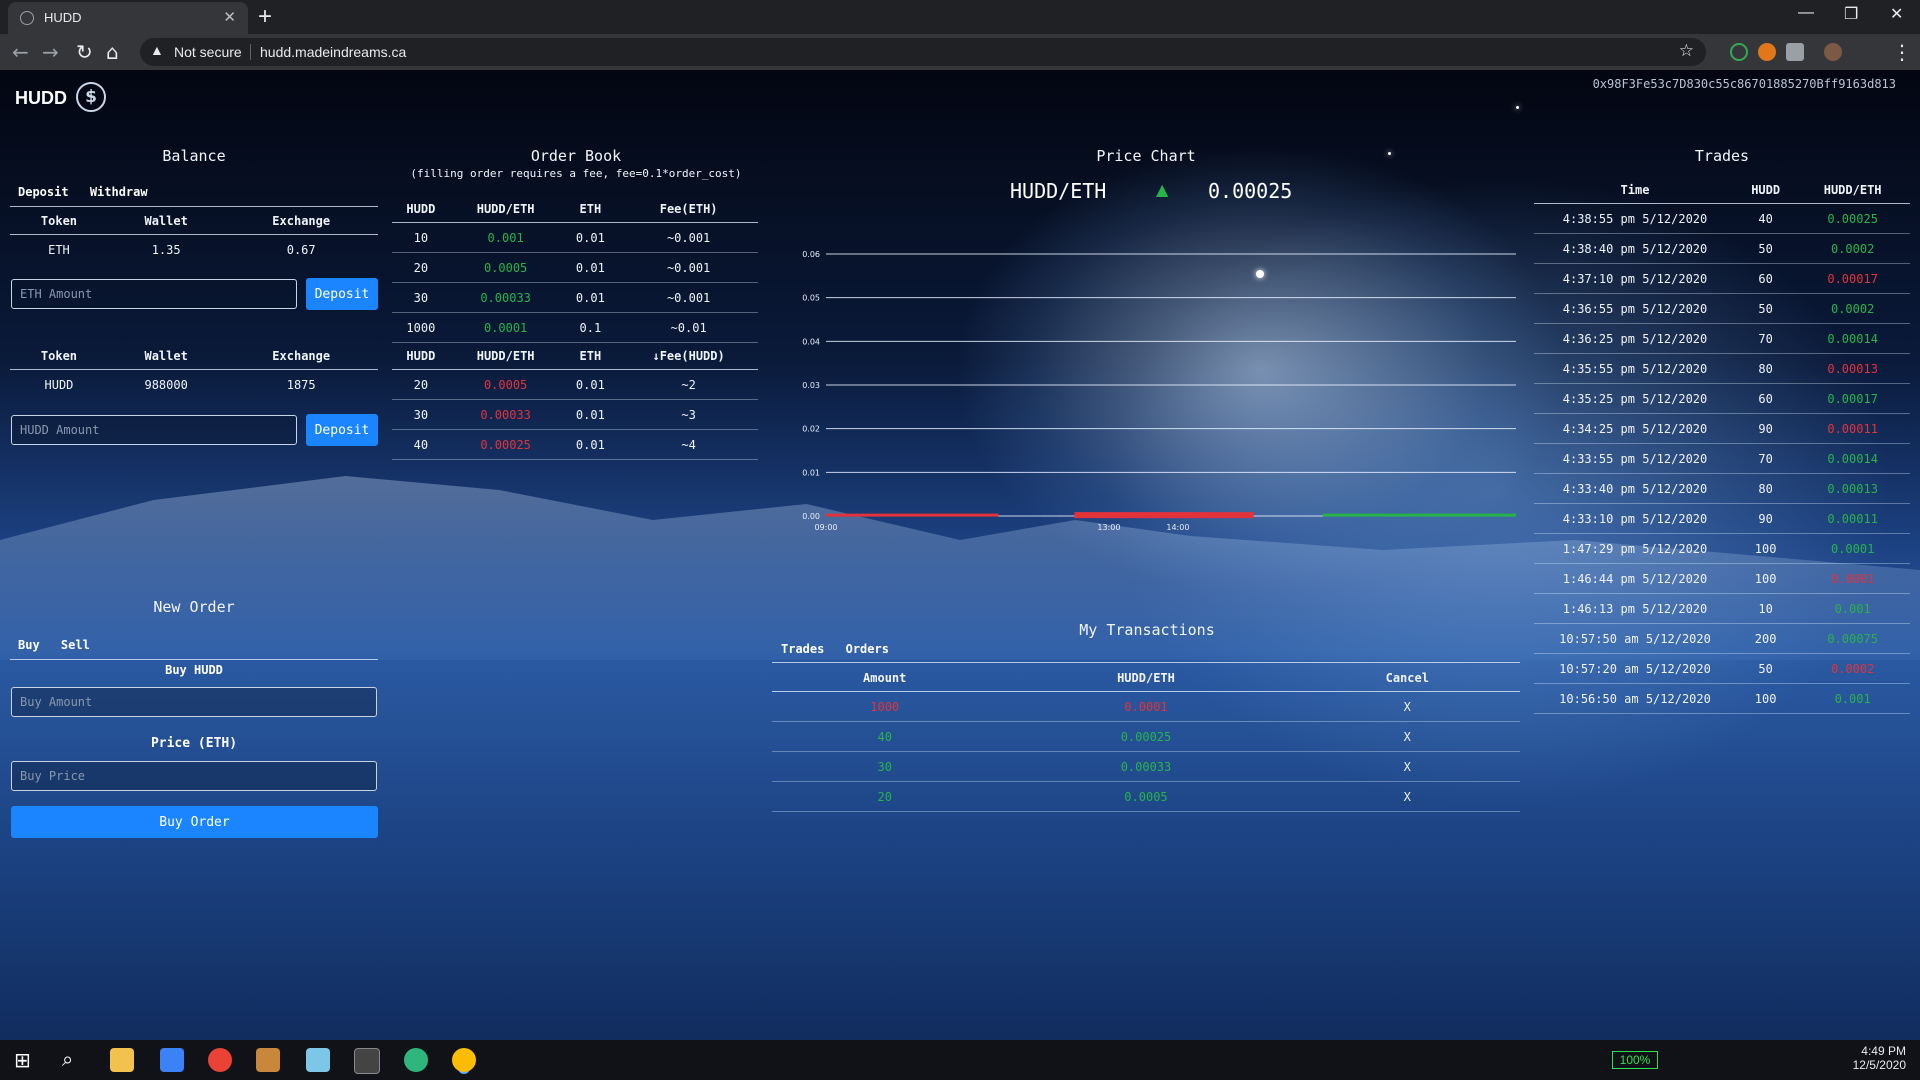 The height and width of the screenshot is (1080, 1920). I want to click on sell-order-row: 1000 0.0001 0.1 ~0.01, so click(575, 327).